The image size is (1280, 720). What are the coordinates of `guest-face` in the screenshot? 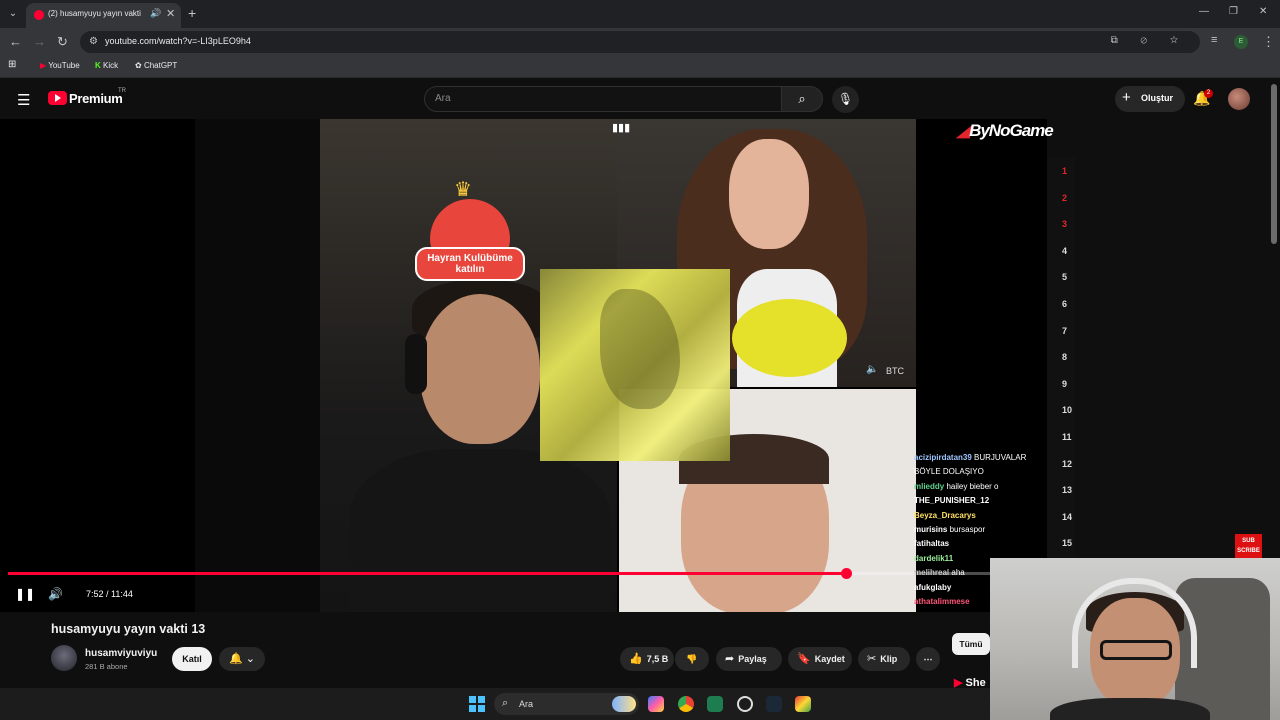 It's located at (769, 194).